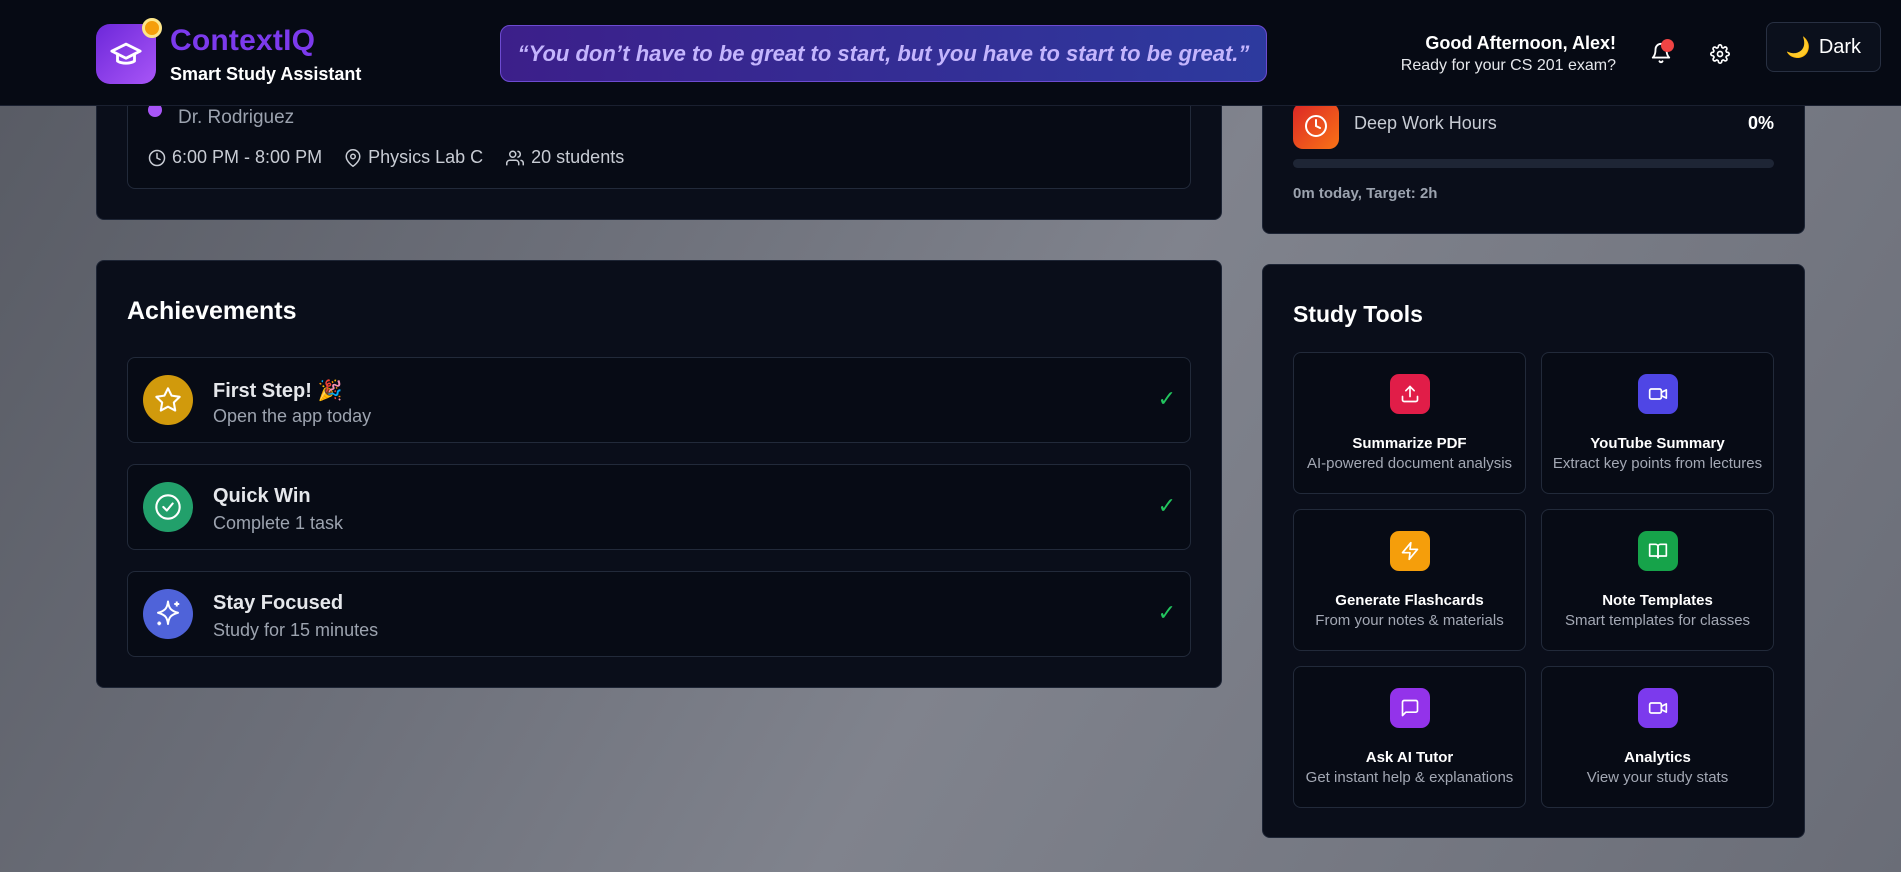 This screenshot has height=872, width=1901. Describe the element at coordinates (1840, 46) in the screenshot. I see `theme-label: Dark` at that location.